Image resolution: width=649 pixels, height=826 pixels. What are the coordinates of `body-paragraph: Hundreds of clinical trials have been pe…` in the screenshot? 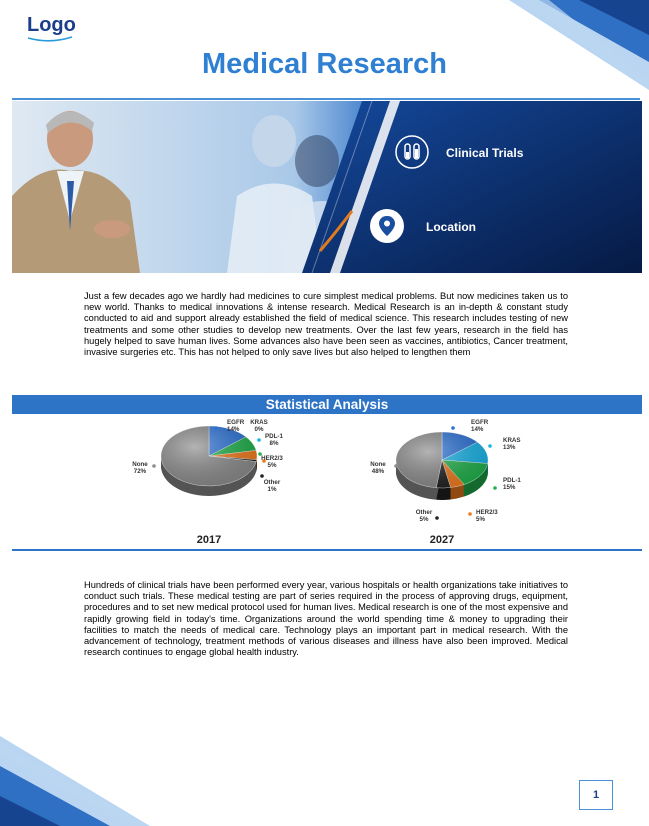 It's located at (326, 619).